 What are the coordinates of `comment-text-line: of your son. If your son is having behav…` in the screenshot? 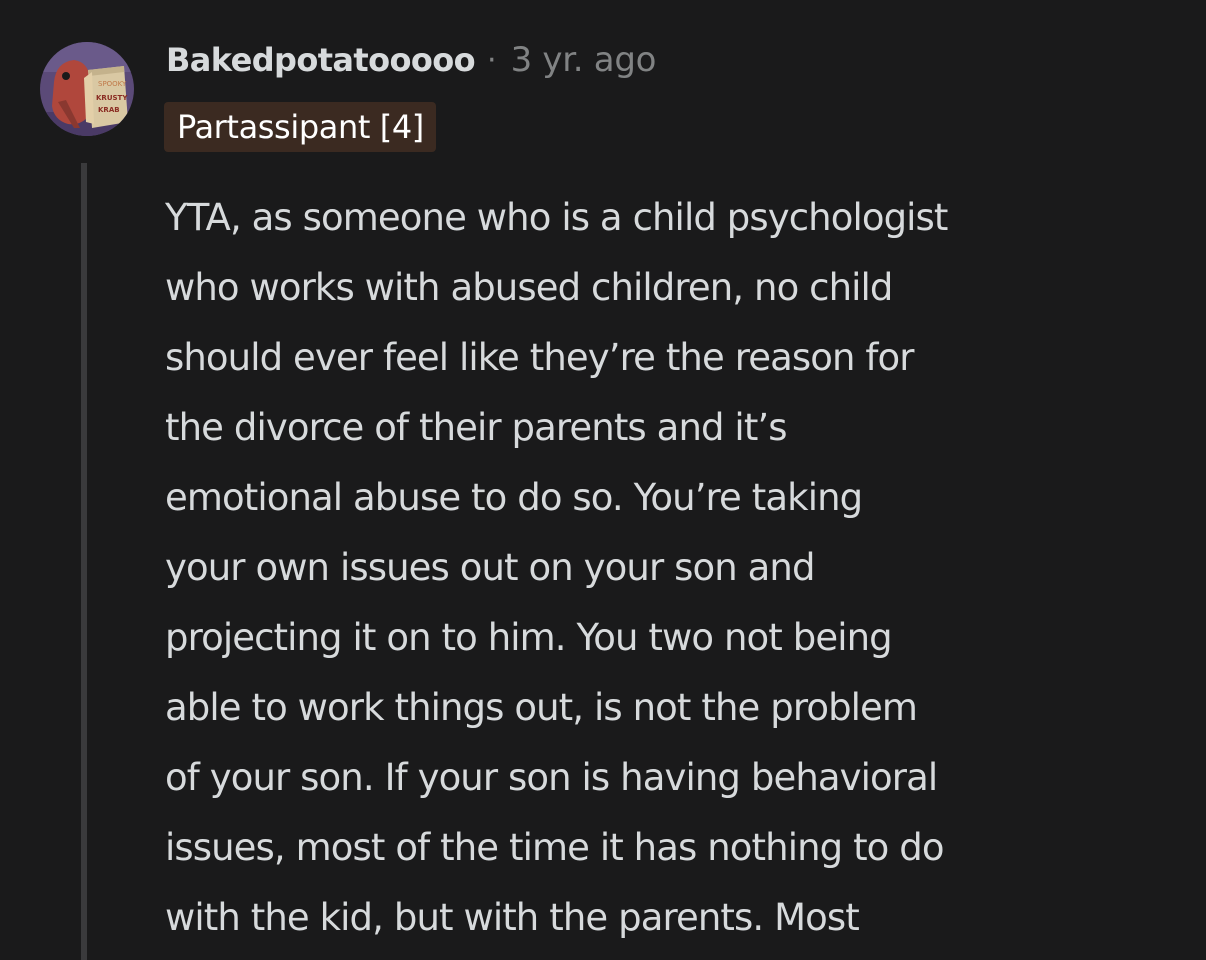 It's located at (551, 777).